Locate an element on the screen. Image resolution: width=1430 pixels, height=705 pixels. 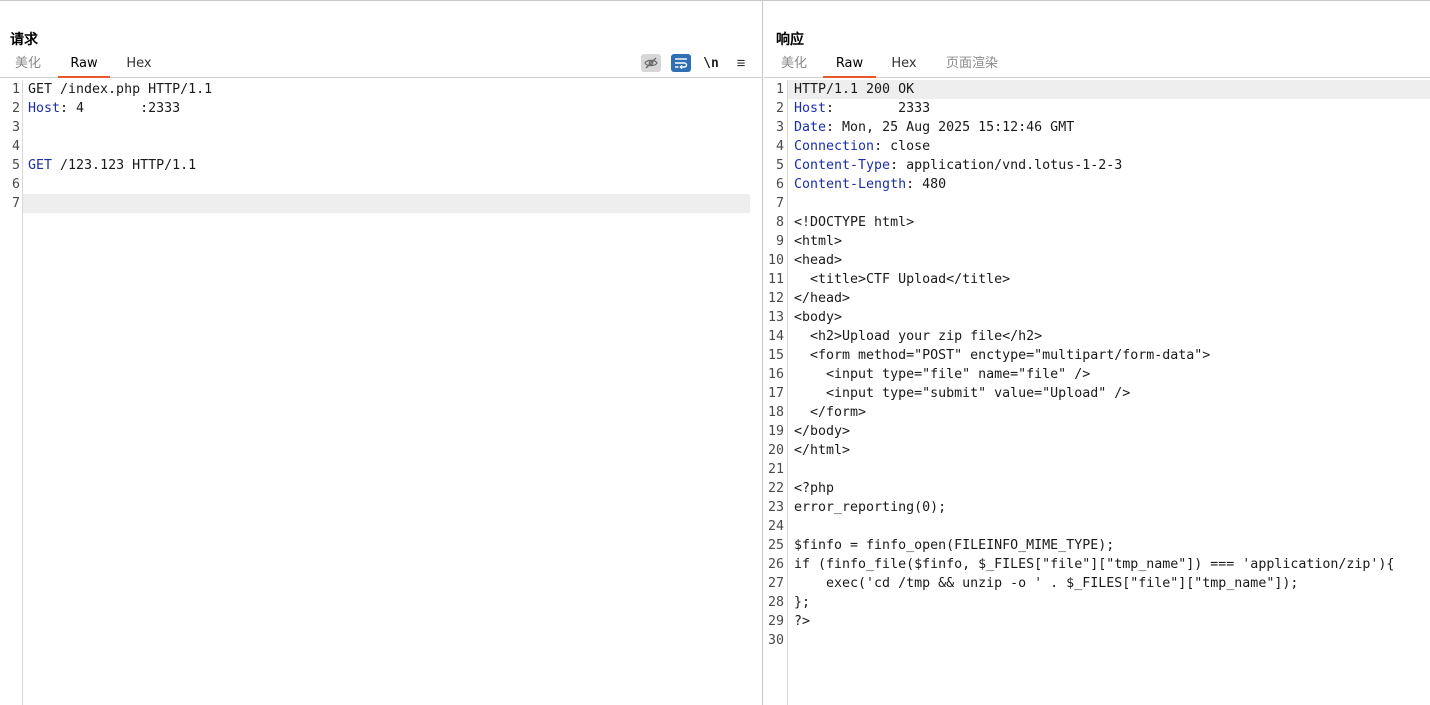
code-line: 11 <title>CTF Upload</title> is located at coordinates (1097, 279).